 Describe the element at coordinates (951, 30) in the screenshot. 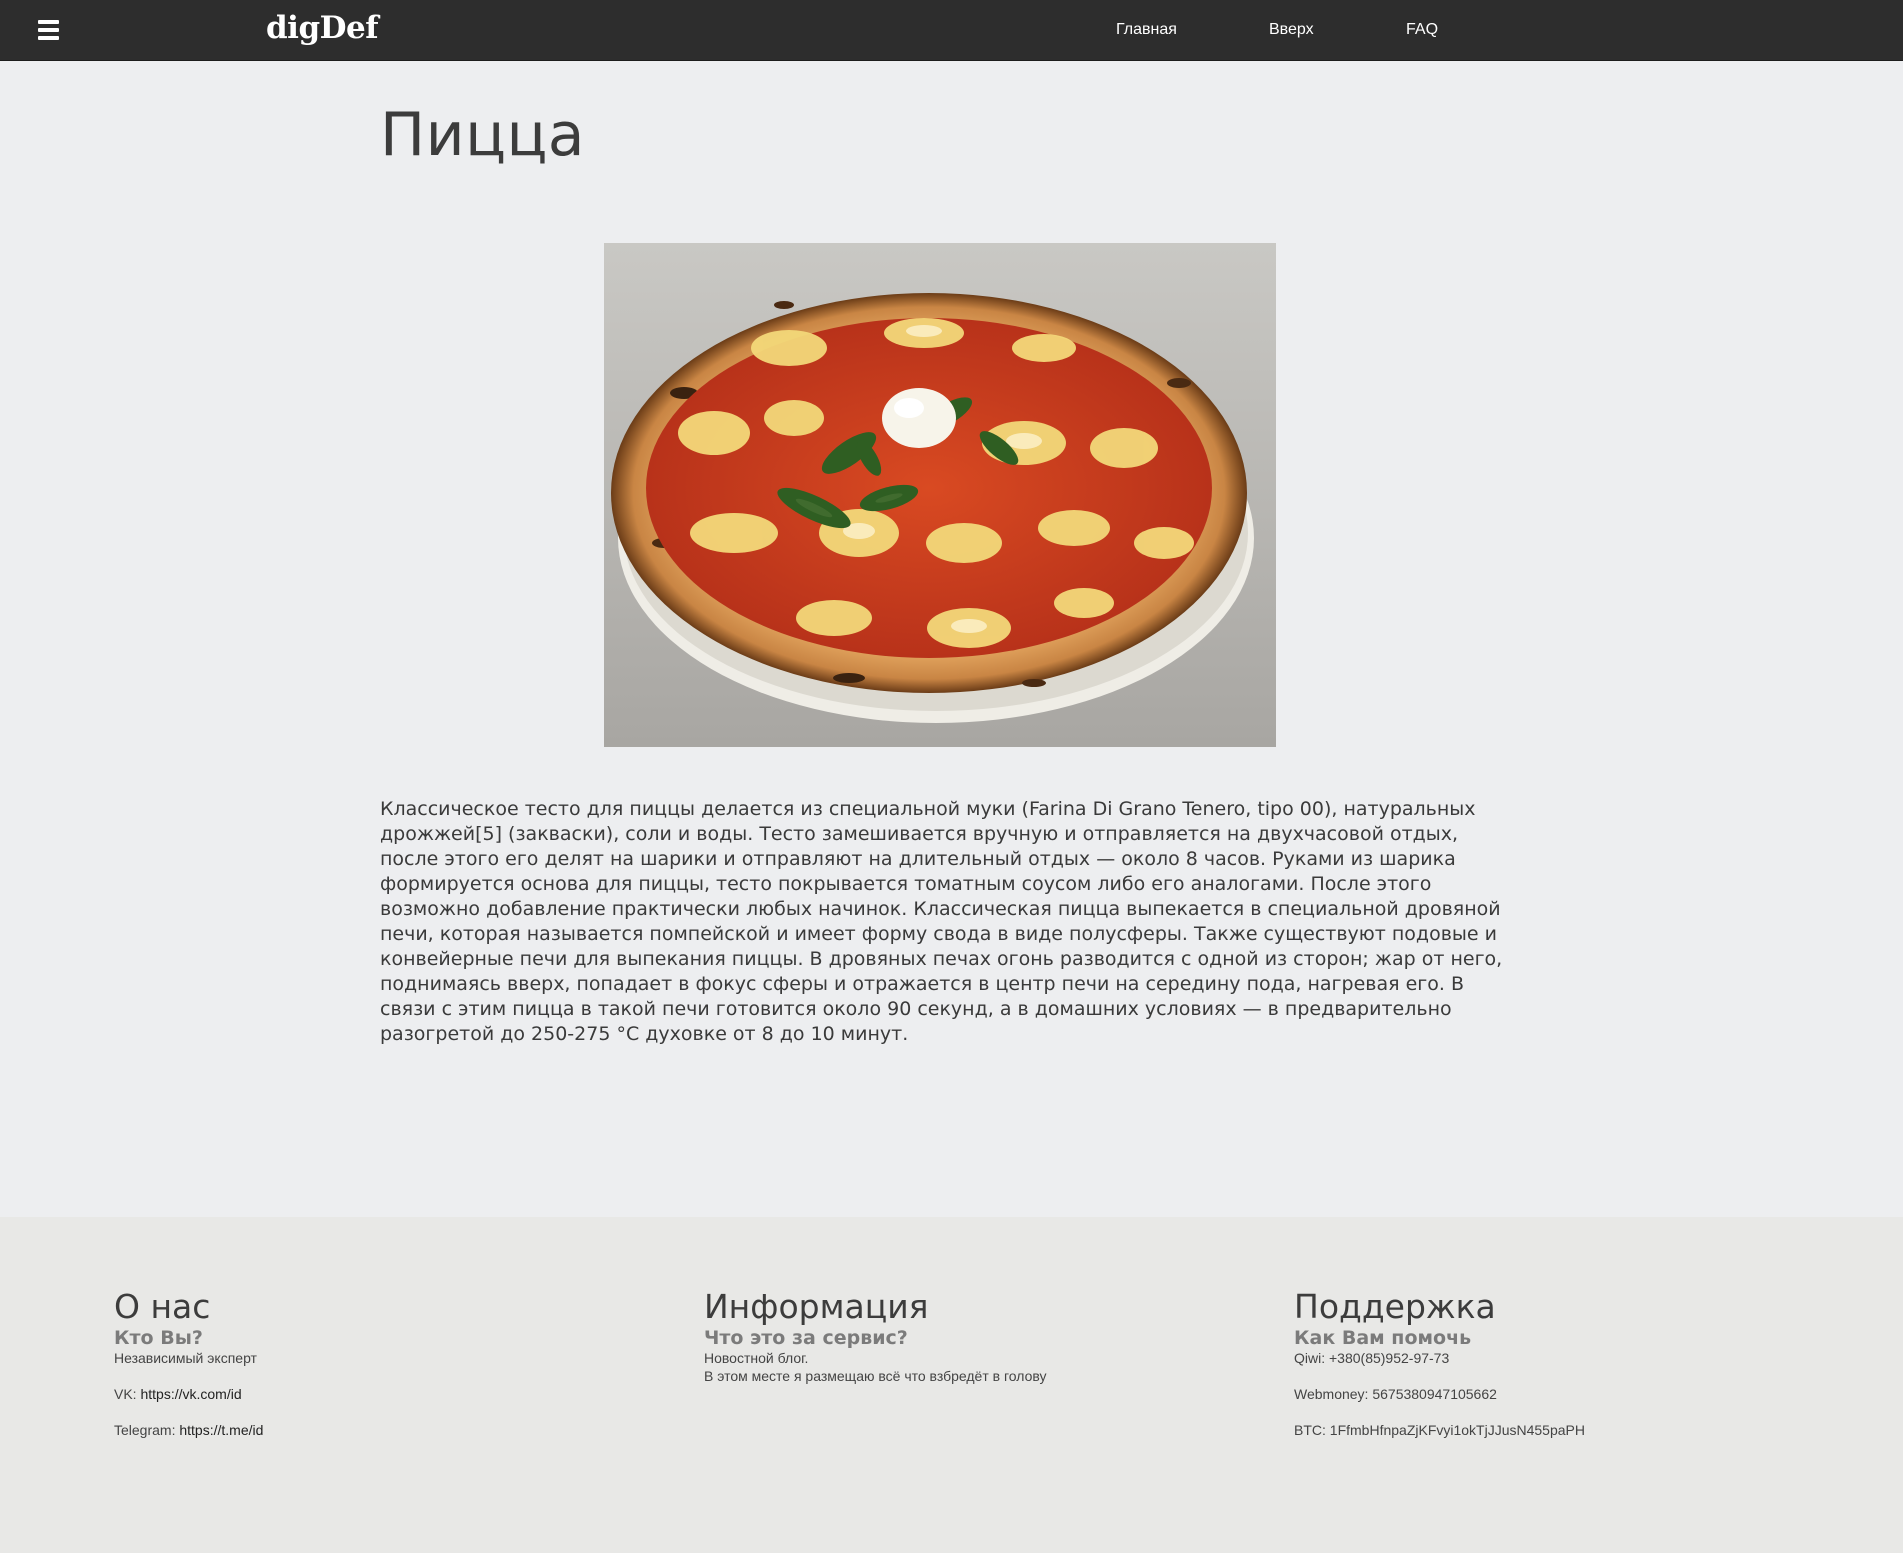

I see `top-navbar: digDef Главная Вверх FAQ` at that location.